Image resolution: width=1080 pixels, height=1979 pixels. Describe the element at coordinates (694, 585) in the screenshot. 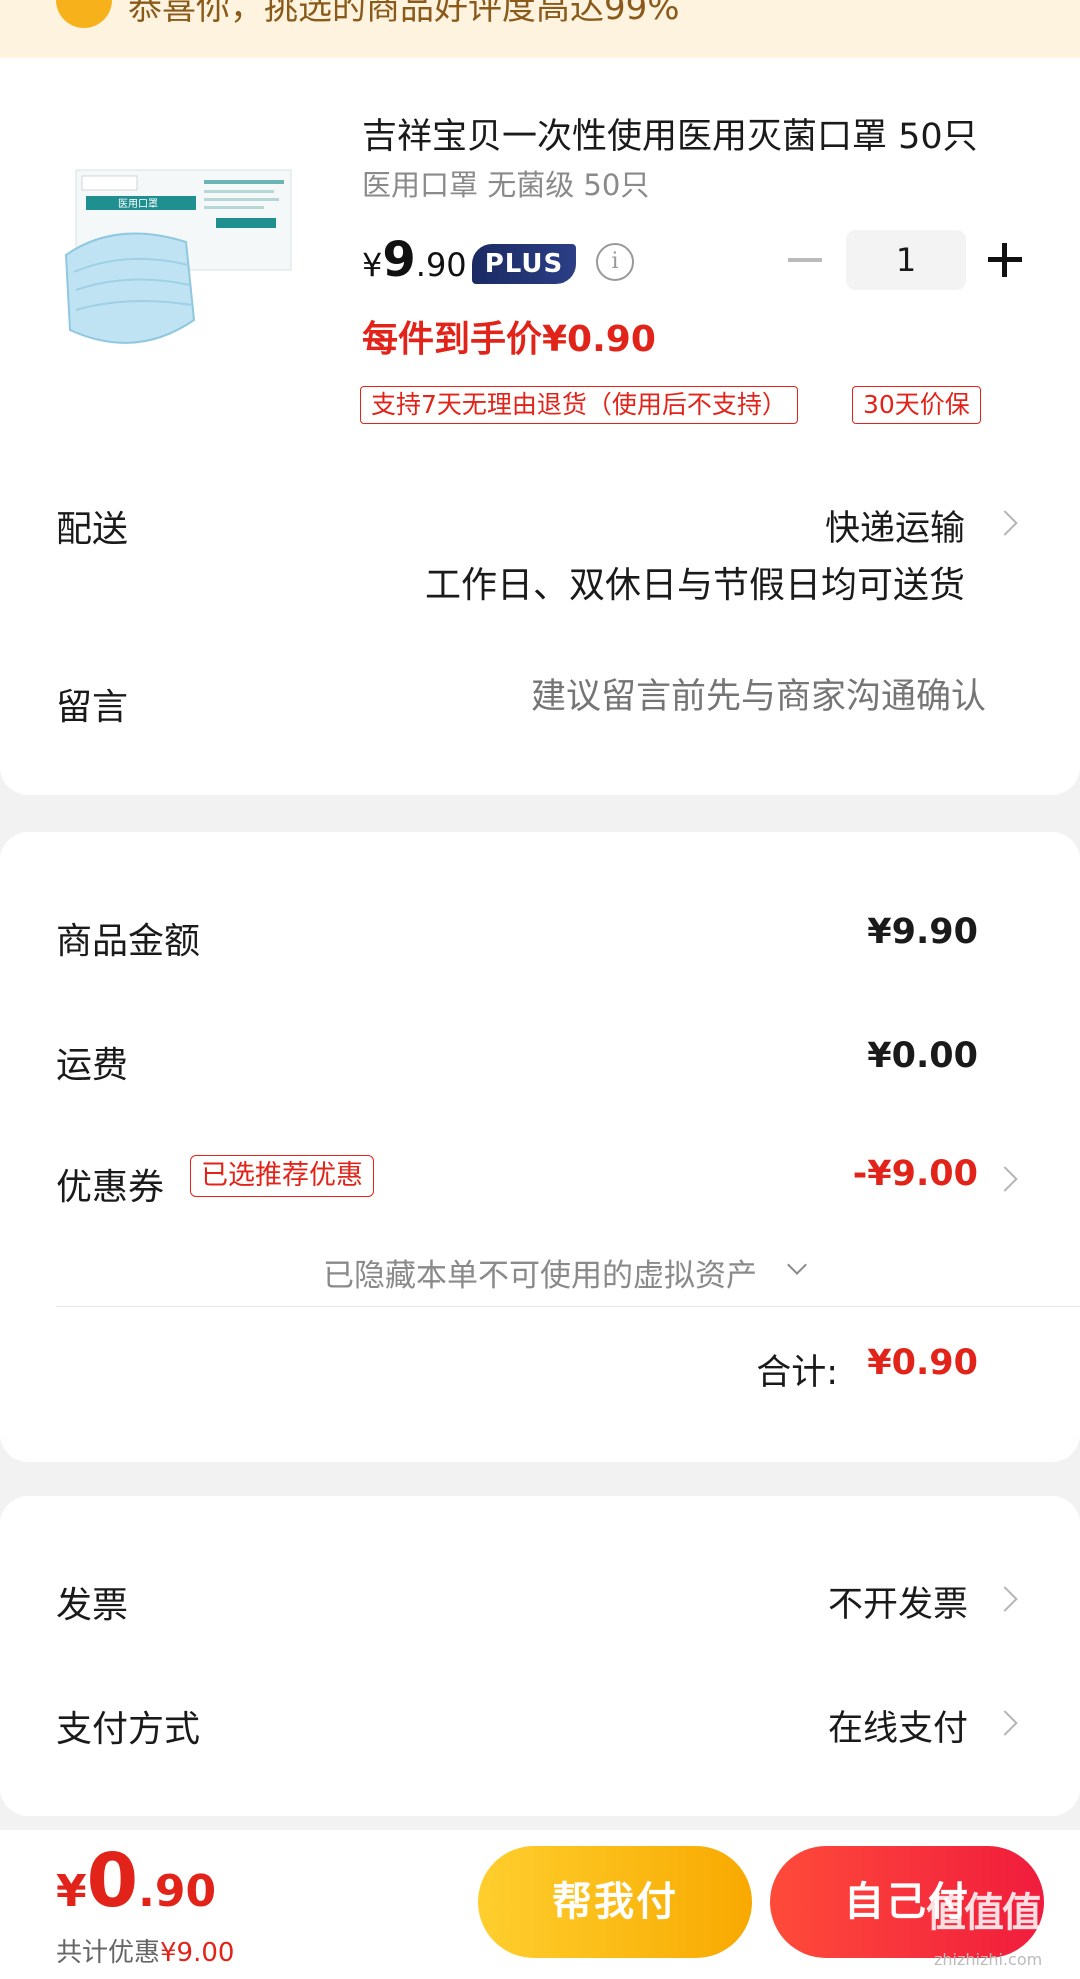

I see `delivery-schedule: 工作日、双休日与节假日均可送货` at that location.